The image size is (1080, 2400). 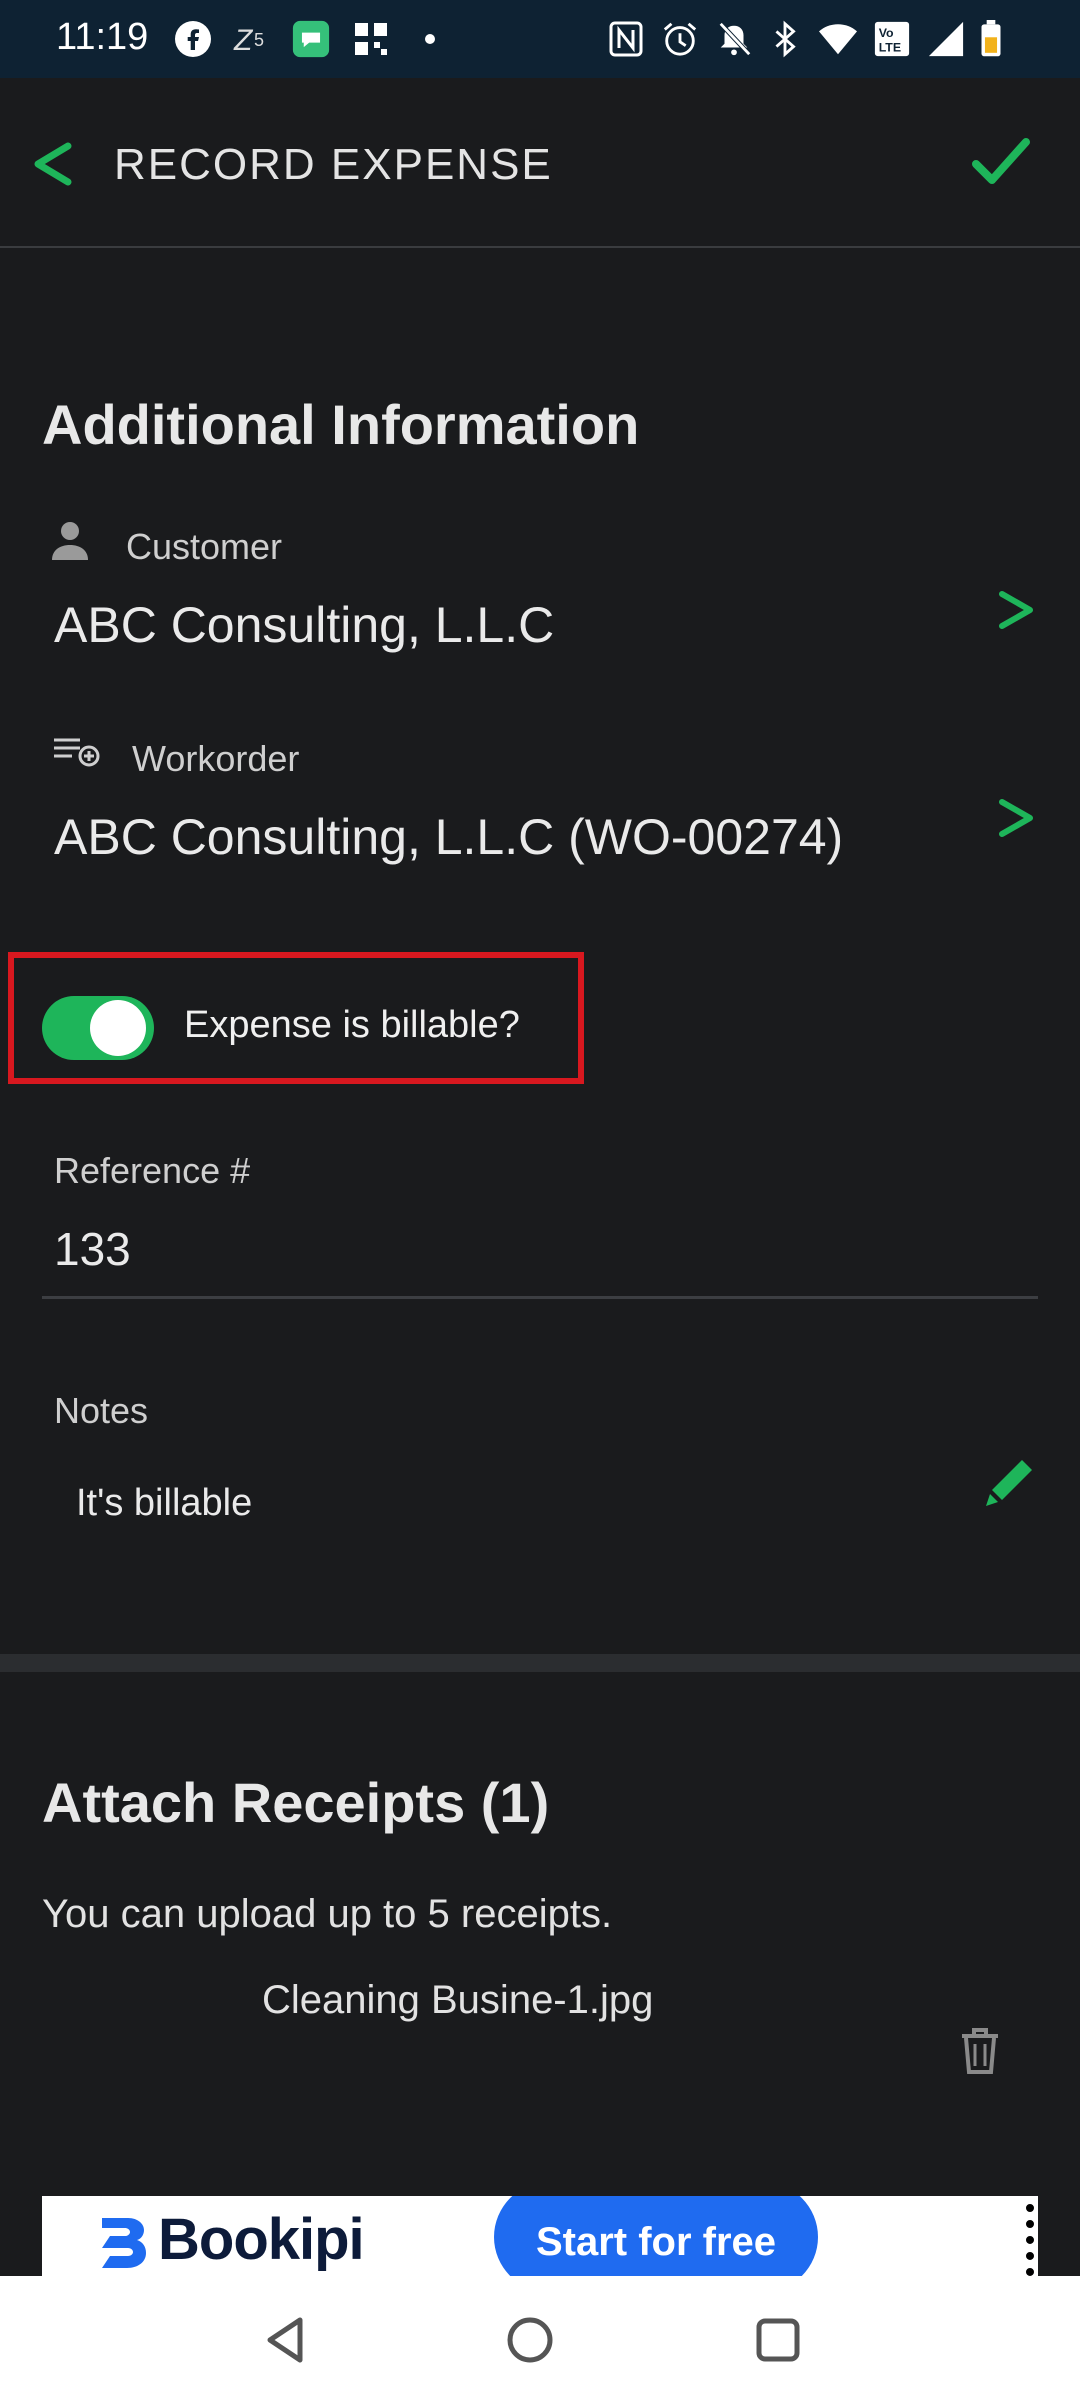 What do you see at coordinates (680, 39) in the screenshot?
I see `alarm-icon` at bounding box center [680, 39].